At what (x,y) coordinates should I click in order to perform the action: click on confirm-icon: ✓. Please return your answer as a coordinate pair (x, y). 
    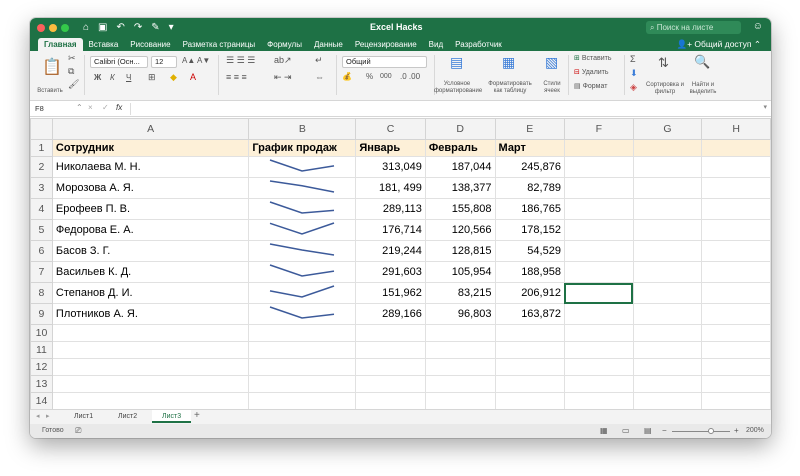
    Looking at the image, I should click on (105, 107).